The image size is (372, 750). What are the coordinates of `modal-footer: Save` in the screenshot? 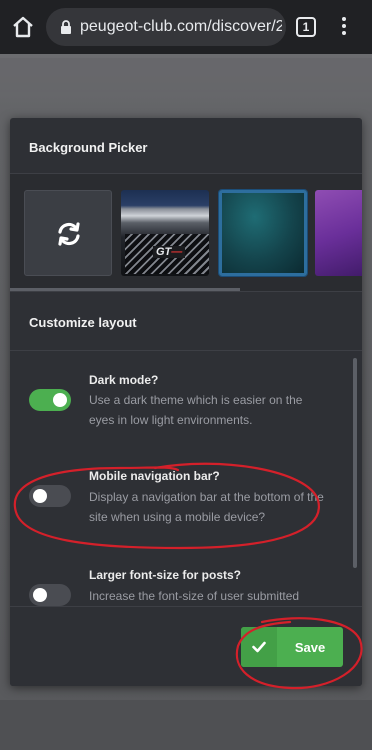 It's located at (186, 646).